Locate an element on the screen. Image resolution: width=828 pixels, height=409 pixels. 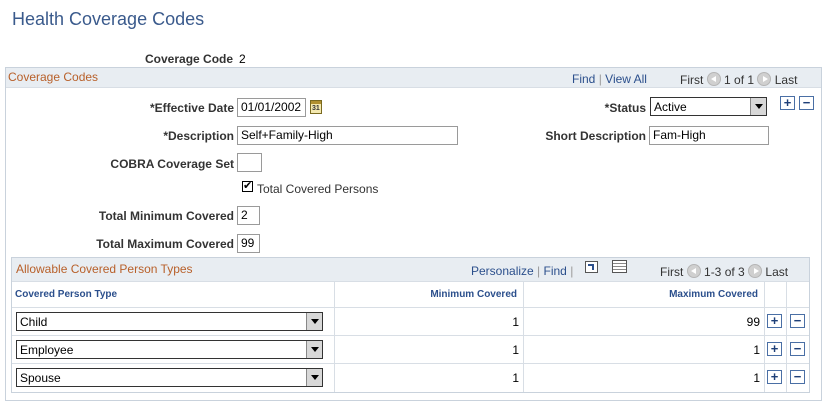
column-header-minimum-covered: Minimum Covered is located at coordinates (473, 294).